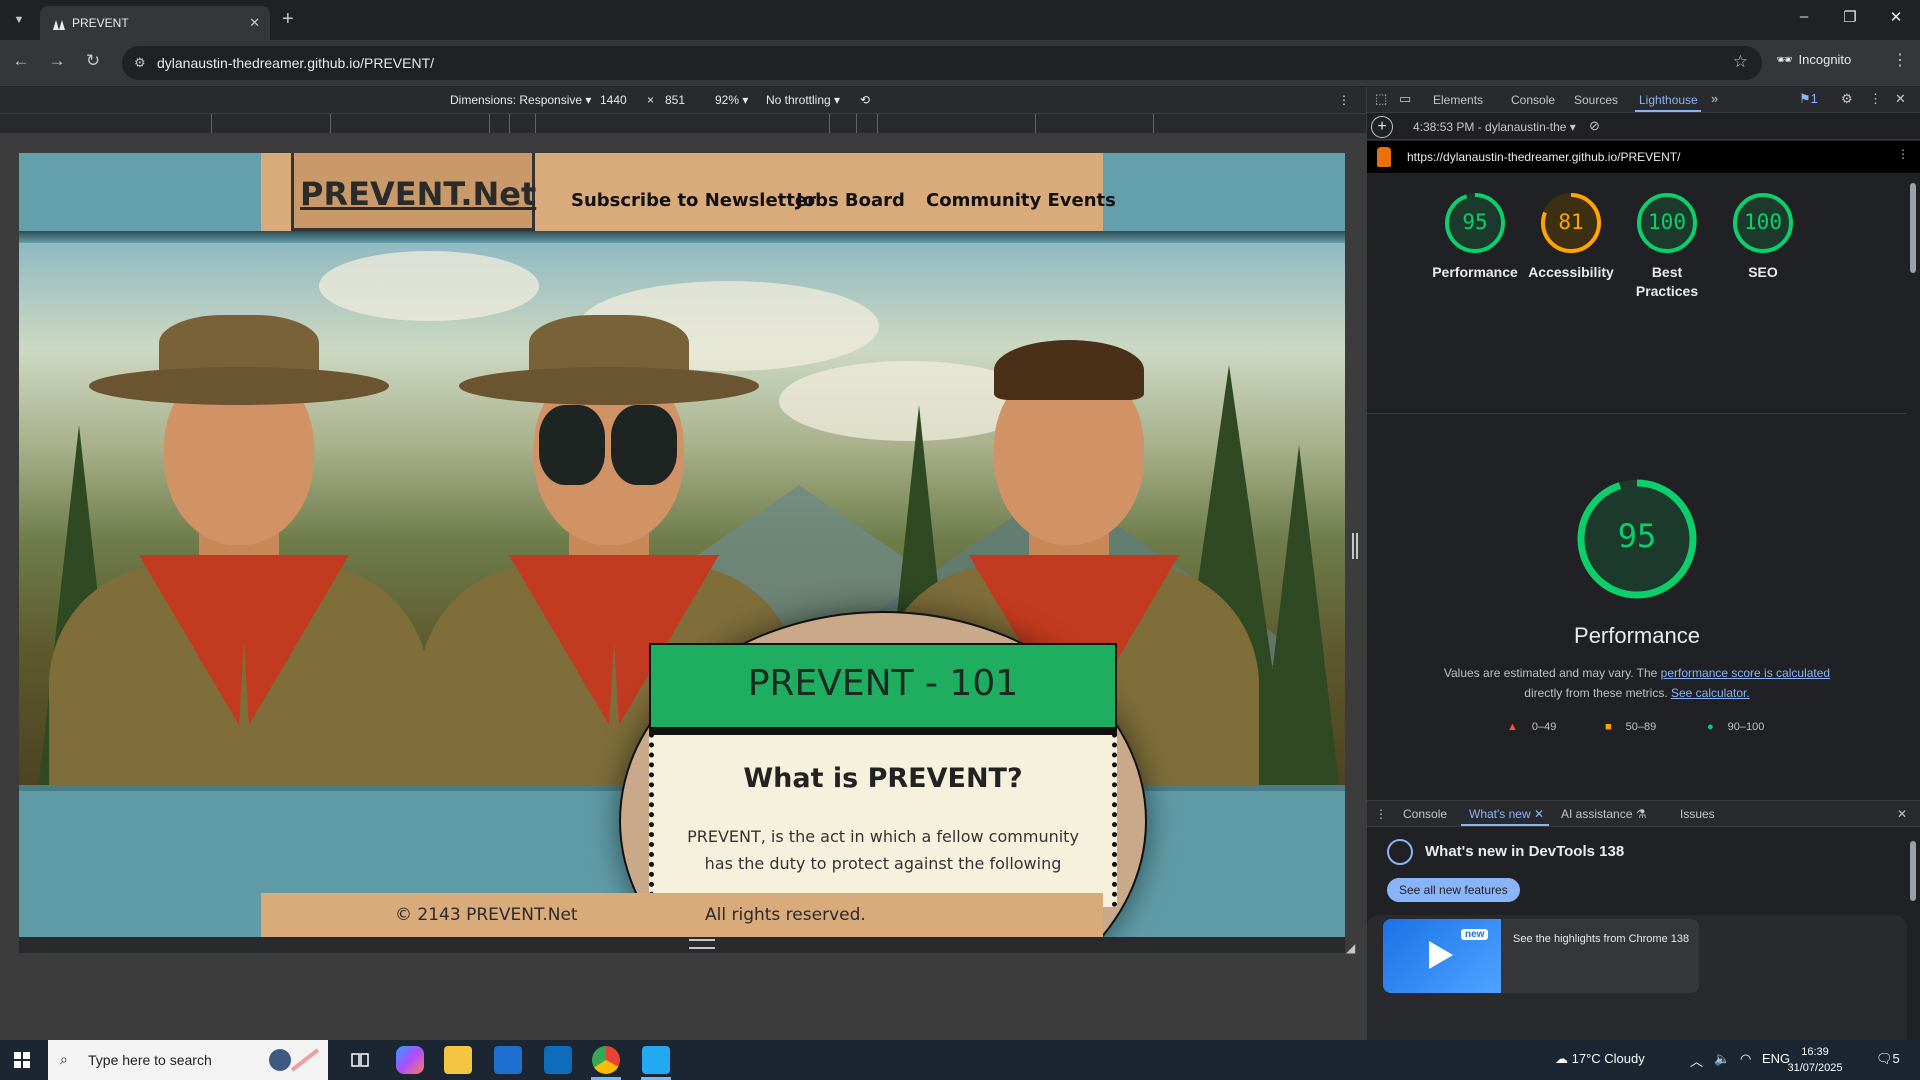  I want to click on zoom-select: 92% ▾, so click(731, 100).